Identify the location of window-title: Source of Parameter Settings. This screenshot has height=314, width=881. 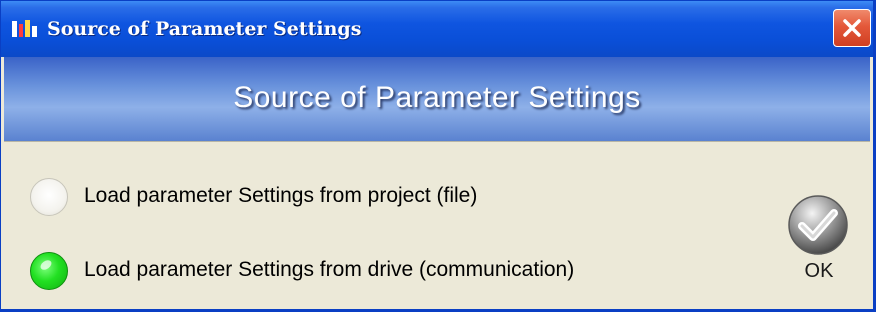
(204, 29).